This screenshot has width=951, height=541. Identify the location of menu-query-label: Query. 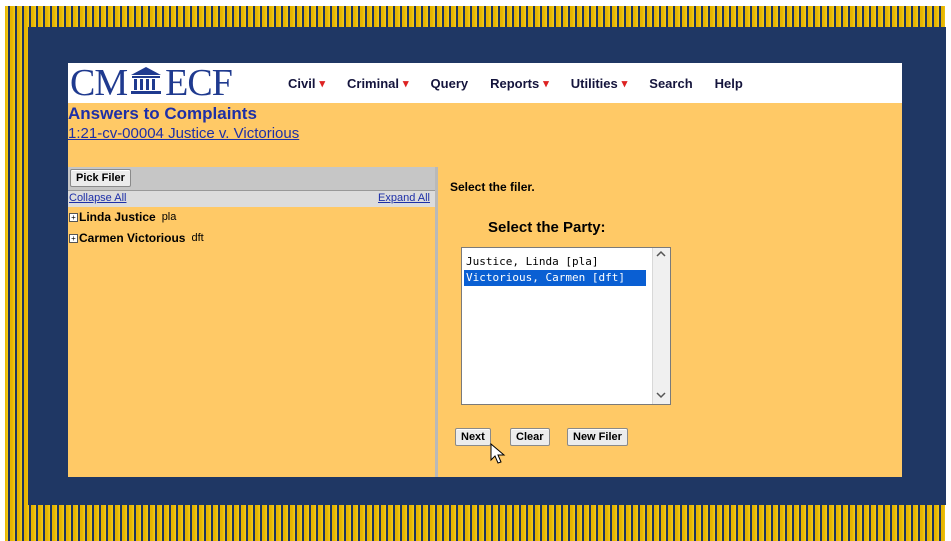
(449, 83).